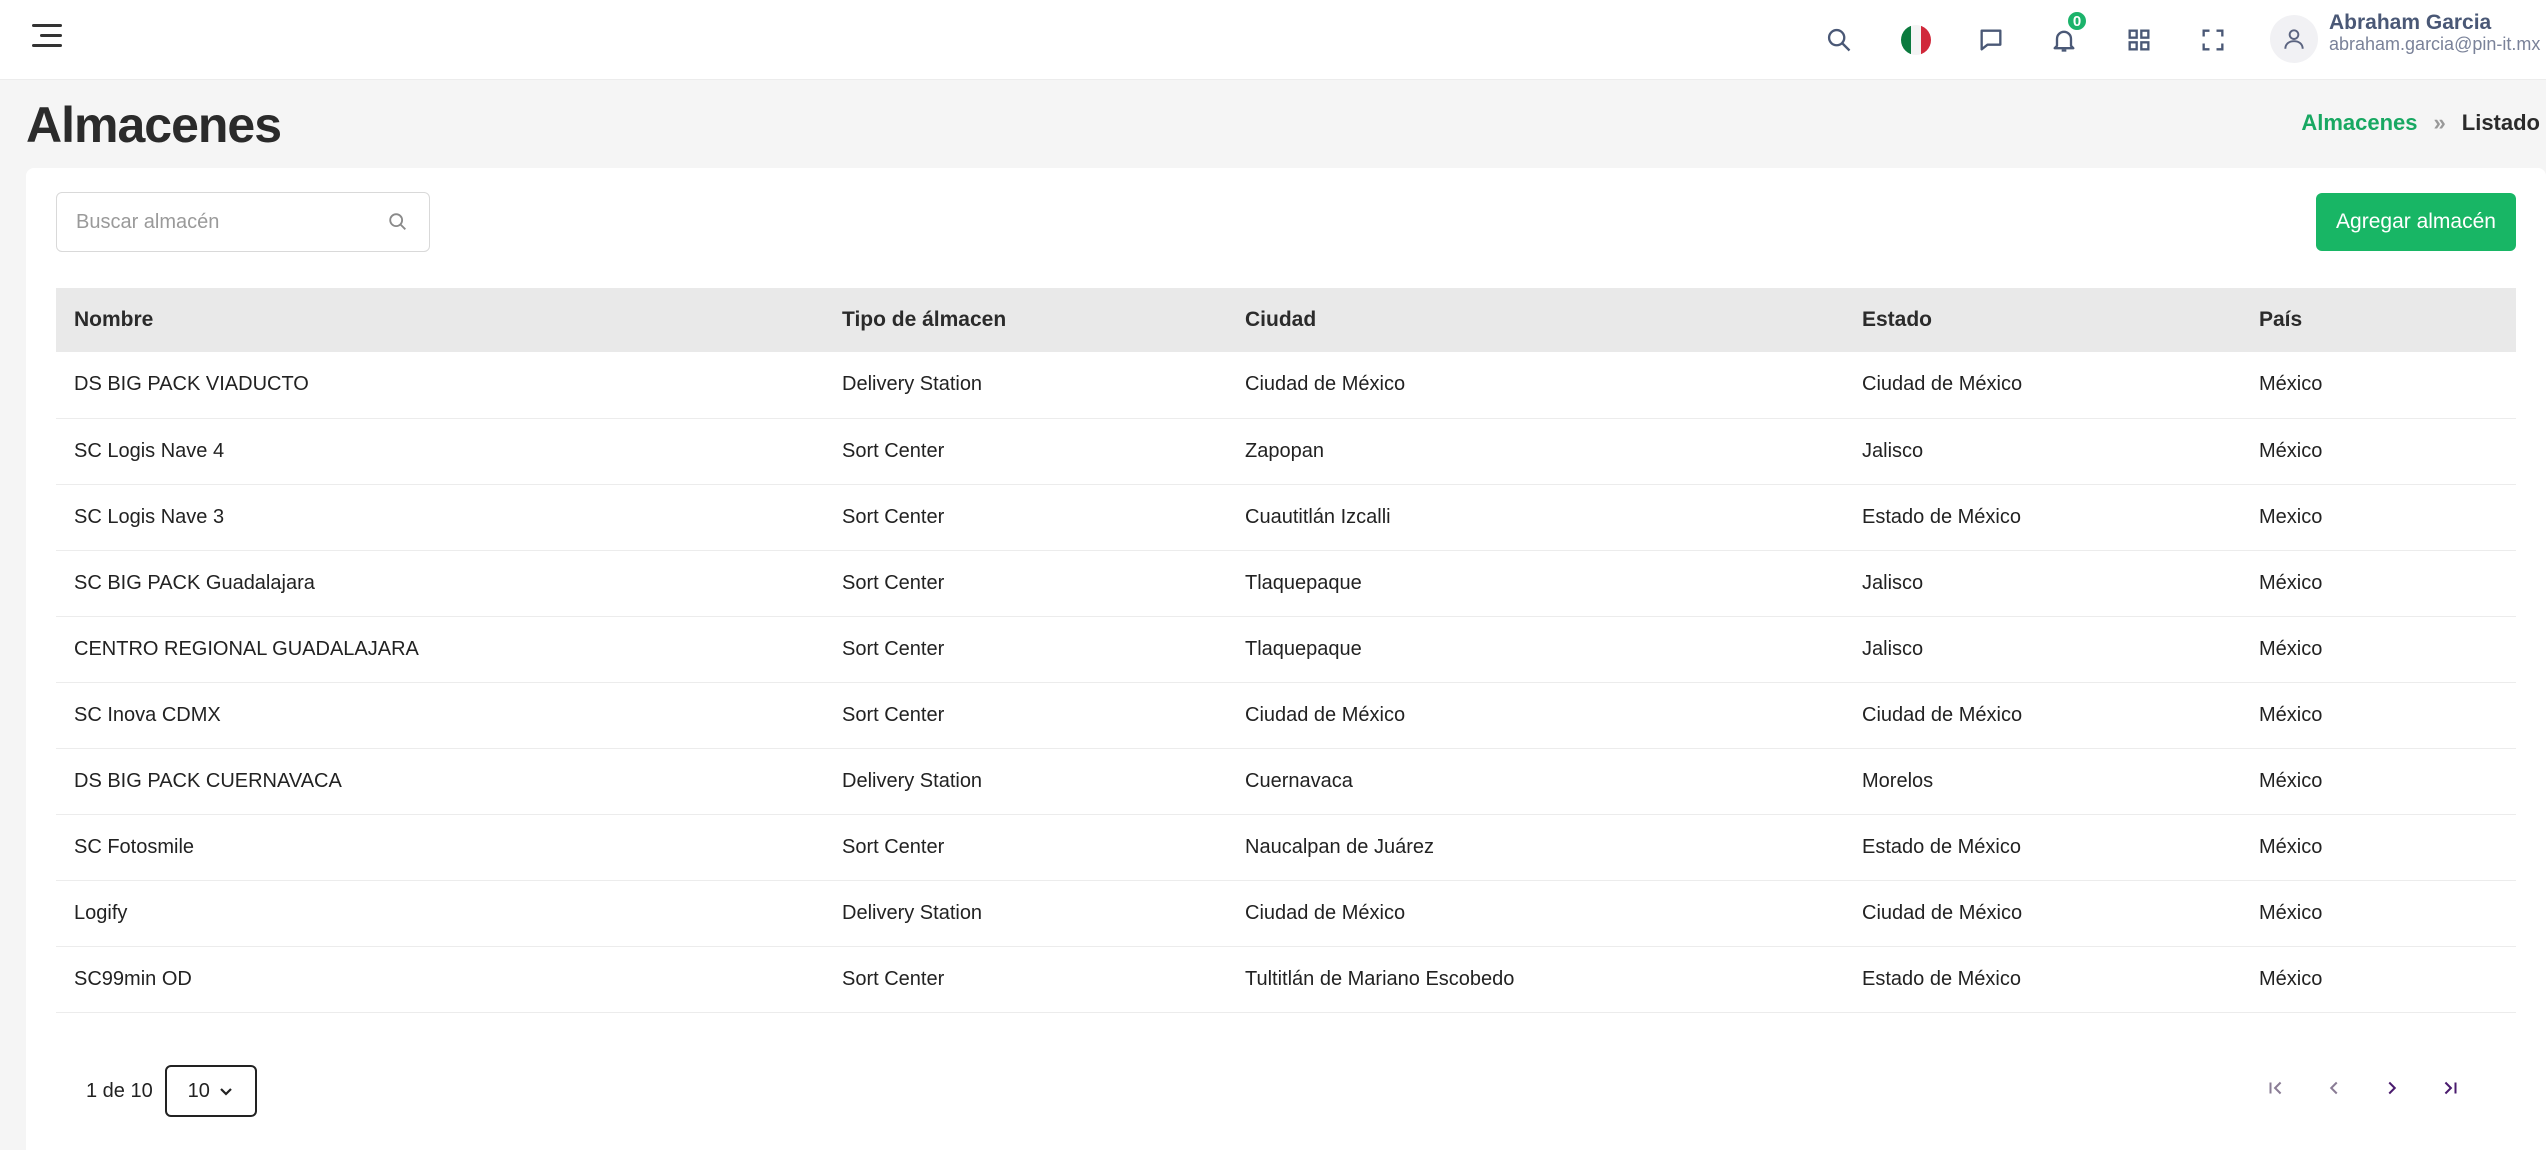 The image size is (2546, 1150). Describe the element at coordinates (440, 781) in the screenshot. I see `cell-nombre: DS BIG PACK CUERNAVACA` at that location.